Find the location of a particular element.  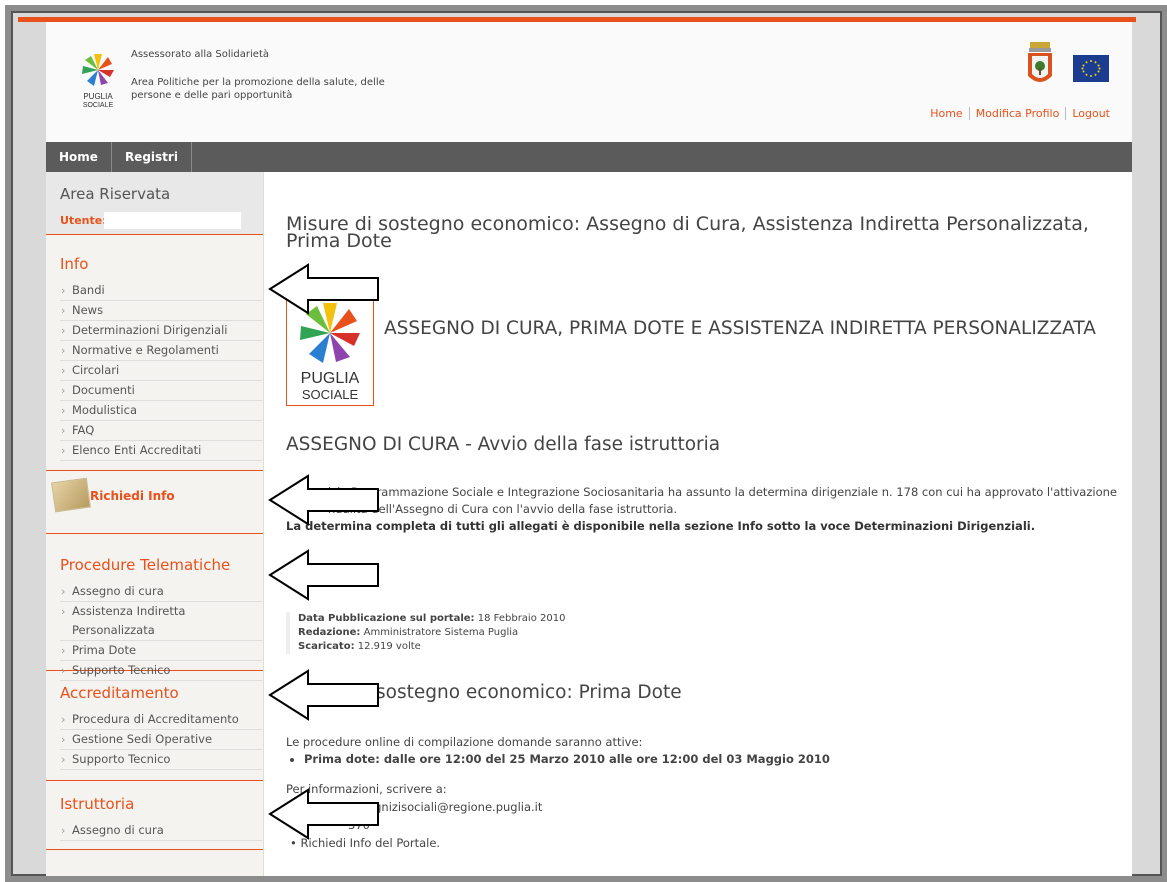

assessorato-text: Assessorato alla Solidarietà is located at coordinates (200, 54).